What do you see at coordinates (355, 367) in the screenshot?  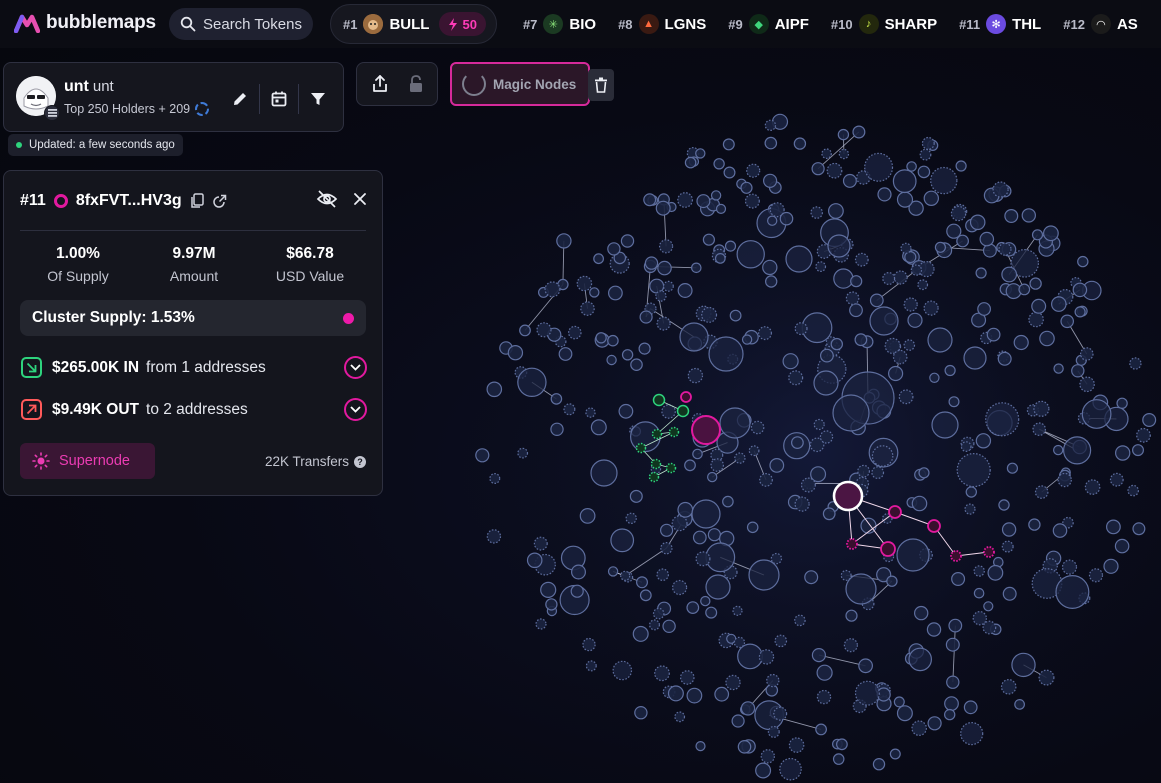 I see `expand-inflow-chevron-down-icon` at bounding box center [355, 367].